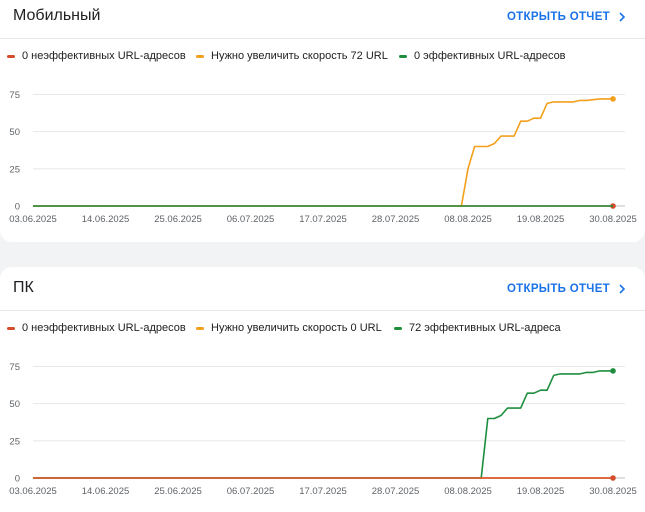 The height and width of the screenshot is (512, 645). I want to click on legend-label: 0 эффективных URL-адресов, so click(490, 56).